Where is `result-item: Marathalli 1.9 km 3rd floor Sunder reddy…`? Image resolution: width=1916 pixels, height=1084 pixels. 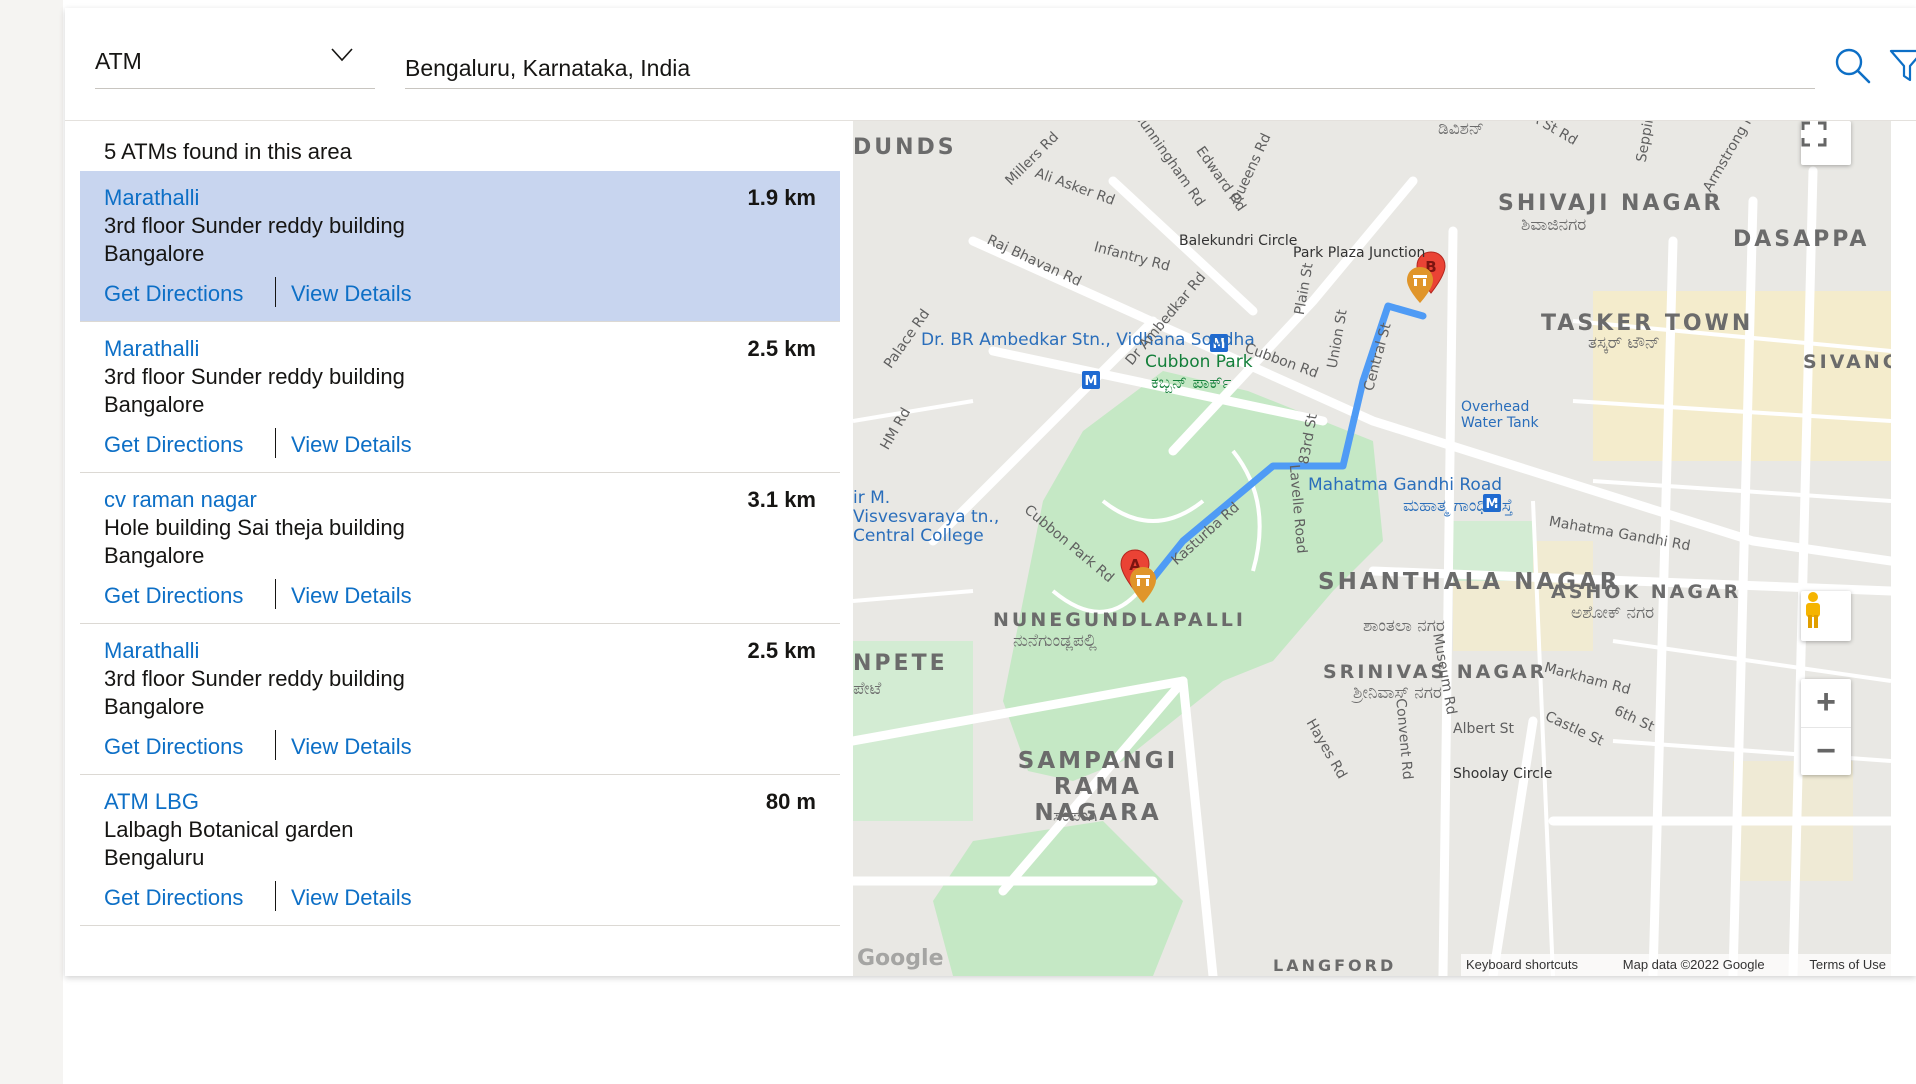
result-item: Marathalli 1.9 km 3rd floor Sunder reddy… is located at coordinates (460, 246).